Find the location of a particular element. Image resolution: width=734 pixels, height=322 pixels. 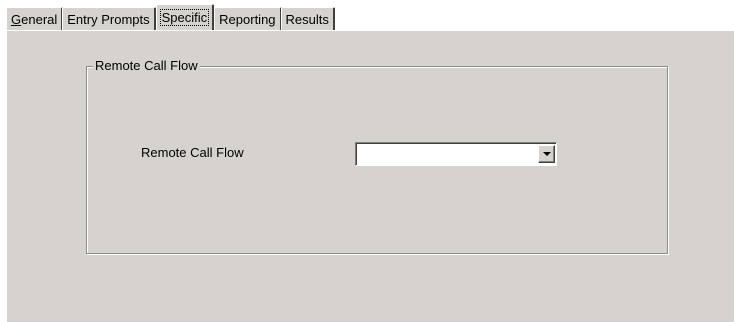

tab-reporting: Reporting is located at coordinates (248, 18).